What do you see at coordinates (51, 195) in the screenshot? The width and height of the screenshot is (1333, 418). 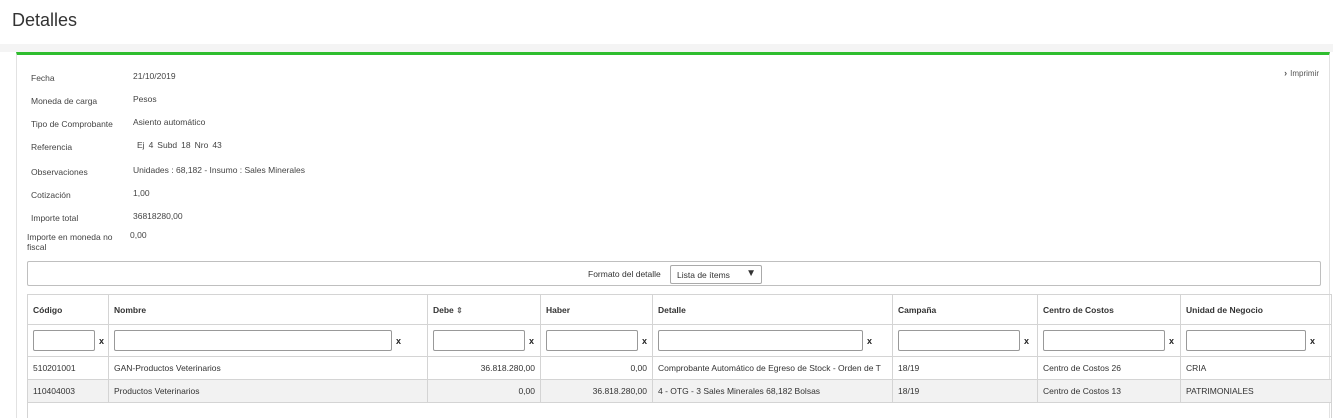 I see `cotizacion-label: Cotización` at bounding box center [51, 195].